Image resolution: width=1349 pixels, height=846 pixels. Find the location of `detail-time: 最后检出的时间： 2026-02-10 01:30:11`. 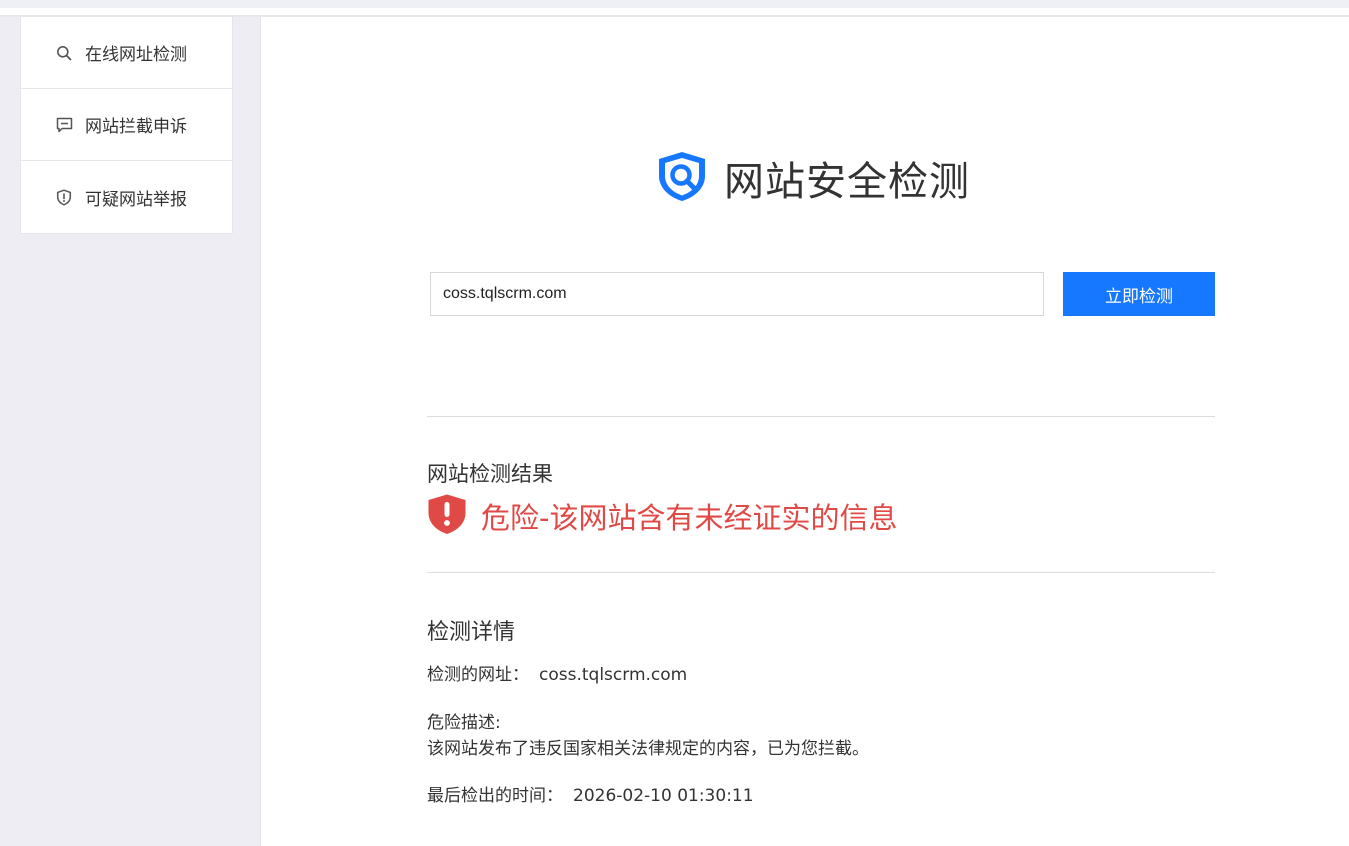

detail-time: 最后检出的时间： 2026-02-10 01:30:11 is located at coordinates (590, 793).